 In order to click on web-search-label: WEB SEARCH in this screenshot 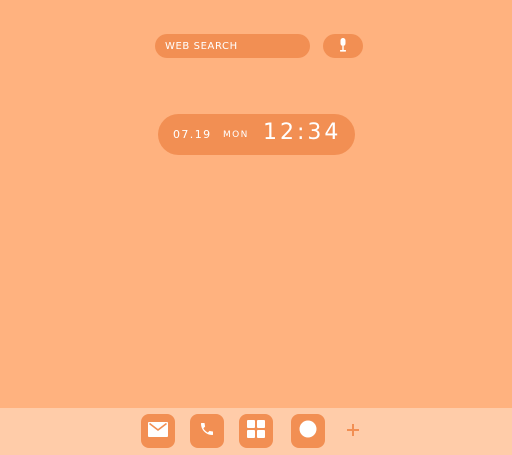, I will do `click(201, 46)`.